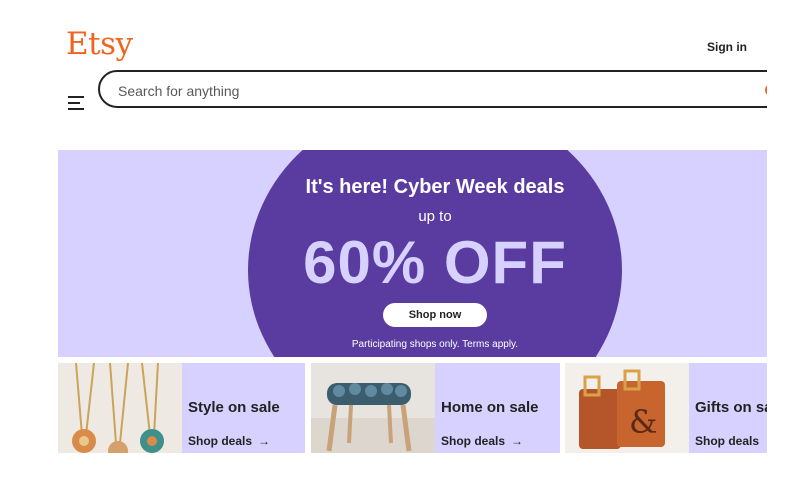  Describe the element at coordinates (435, 262) in the screenshot. I see `banner-headline: 60% OFF` at that location.